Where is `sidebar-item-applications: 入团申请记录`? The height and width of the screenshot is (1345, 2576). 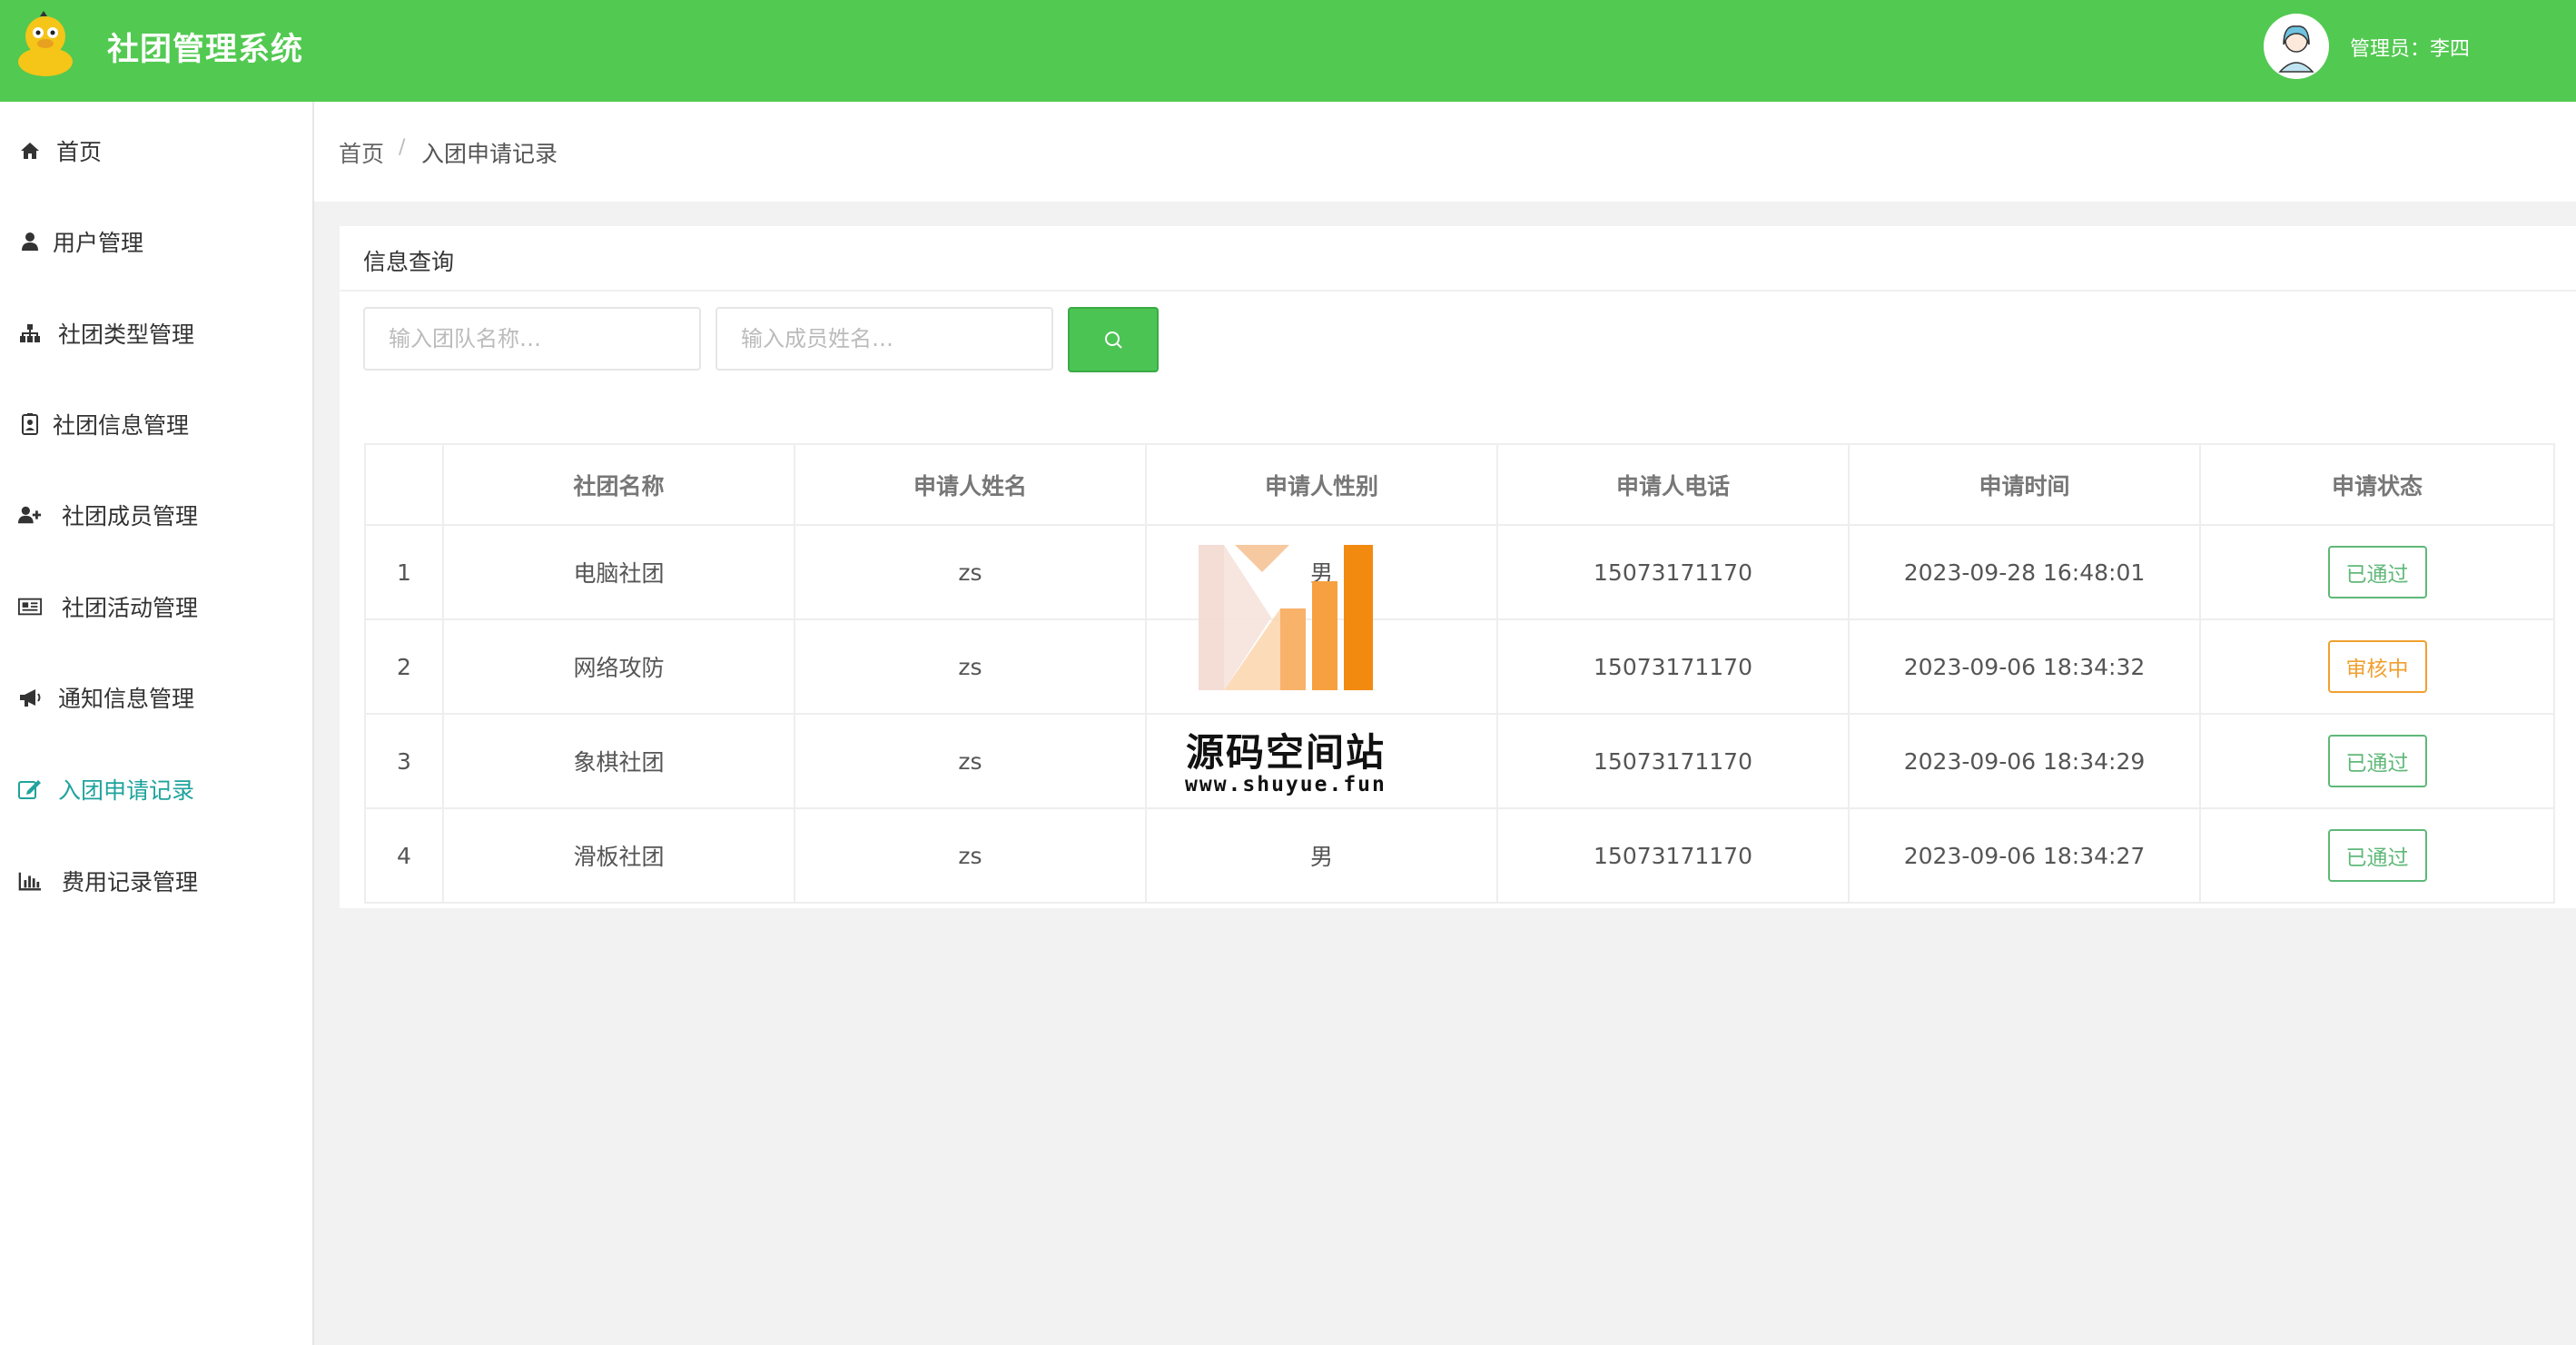
sidebar-item-applications: 入团申请记录 is located at coordinates (156, 789).